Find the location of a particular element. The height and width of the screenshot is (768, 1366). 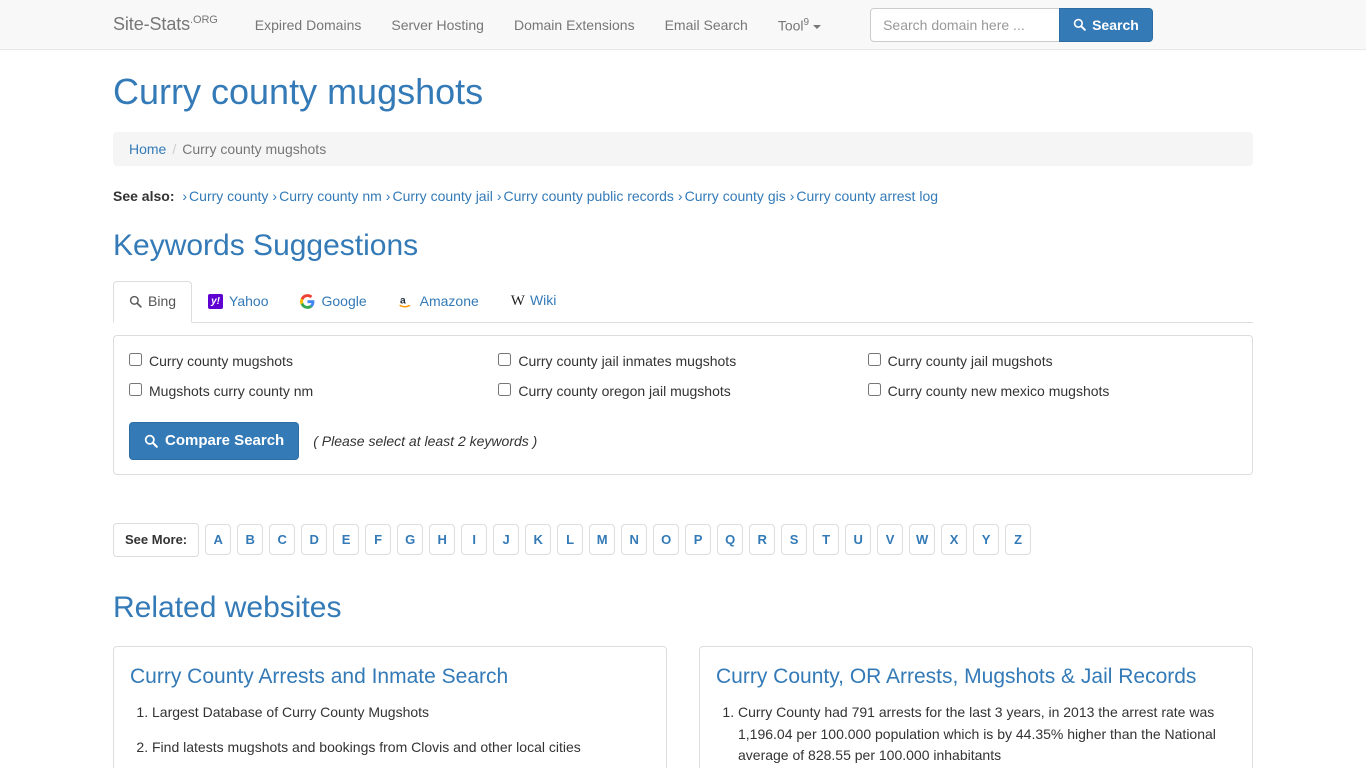

amazon-icon: a is located at coordinates (406, 301).